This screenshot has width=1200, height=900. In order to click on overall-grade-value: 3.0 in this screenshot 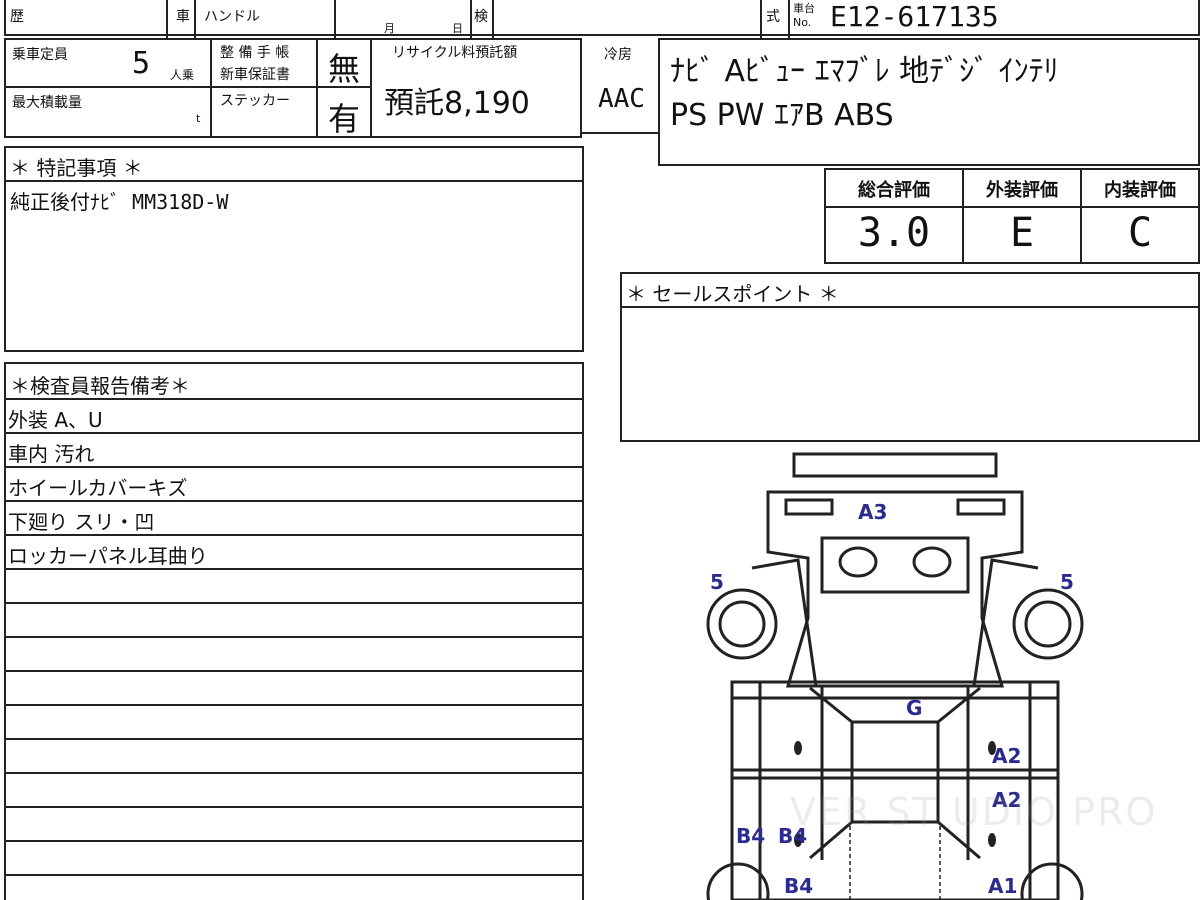, I will do `click(894, 233)`.